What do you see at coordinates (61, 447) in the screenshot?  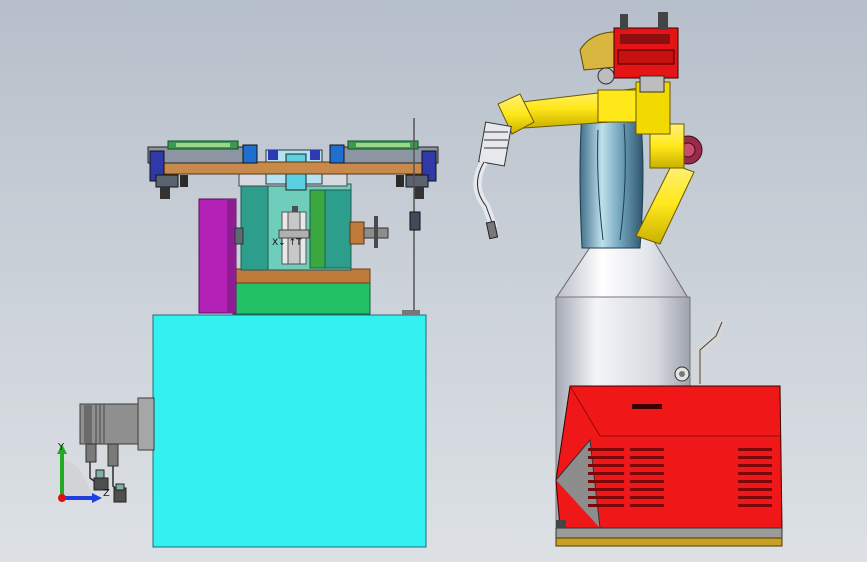 I see `y-axis-label: Y` at bounding box center [61, 447].